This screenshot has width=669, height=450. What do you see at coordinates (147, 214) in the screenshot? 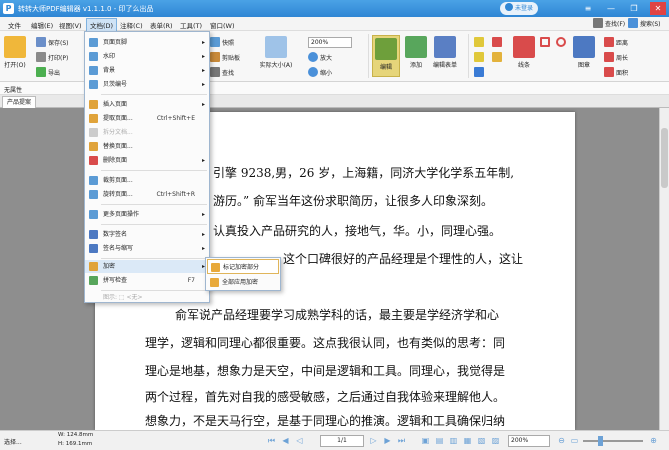
I see `menu-item-more-page-ops: 更多页面操作 ▸` at bounding box center [147, 214].